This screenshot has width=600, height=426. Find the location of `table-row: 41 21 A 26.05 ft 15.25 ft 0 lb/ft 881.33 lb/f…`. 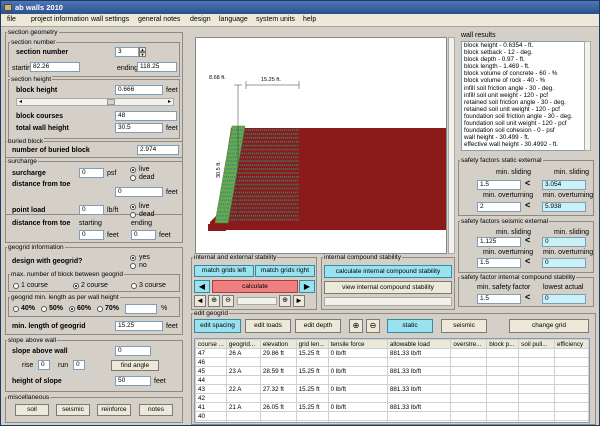

table-row: 41 21 A 26.05 ft 15.25 ft 0 lb/ft 881.33 lb/f… is located at coordinates (392, 407).